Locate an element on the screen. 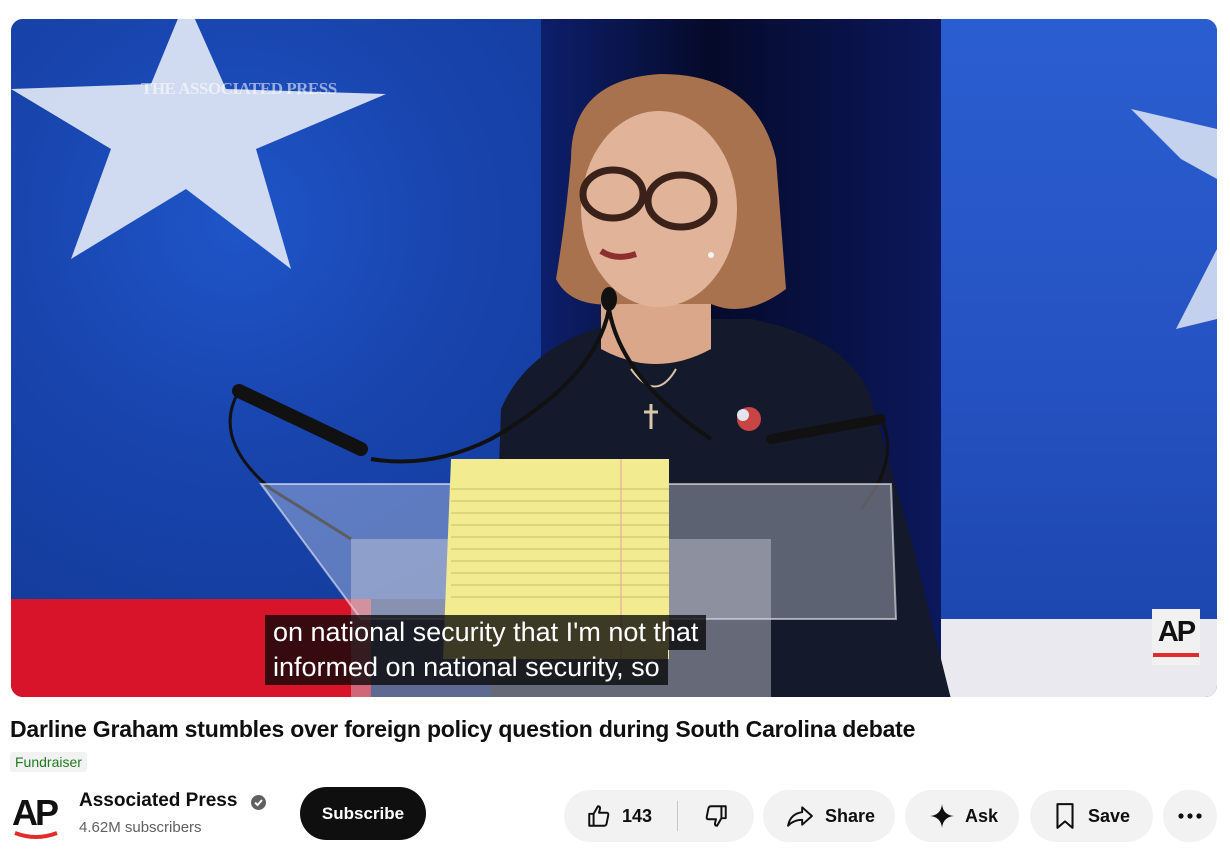  ask-button: Ask is located at coordinates (962, 816).